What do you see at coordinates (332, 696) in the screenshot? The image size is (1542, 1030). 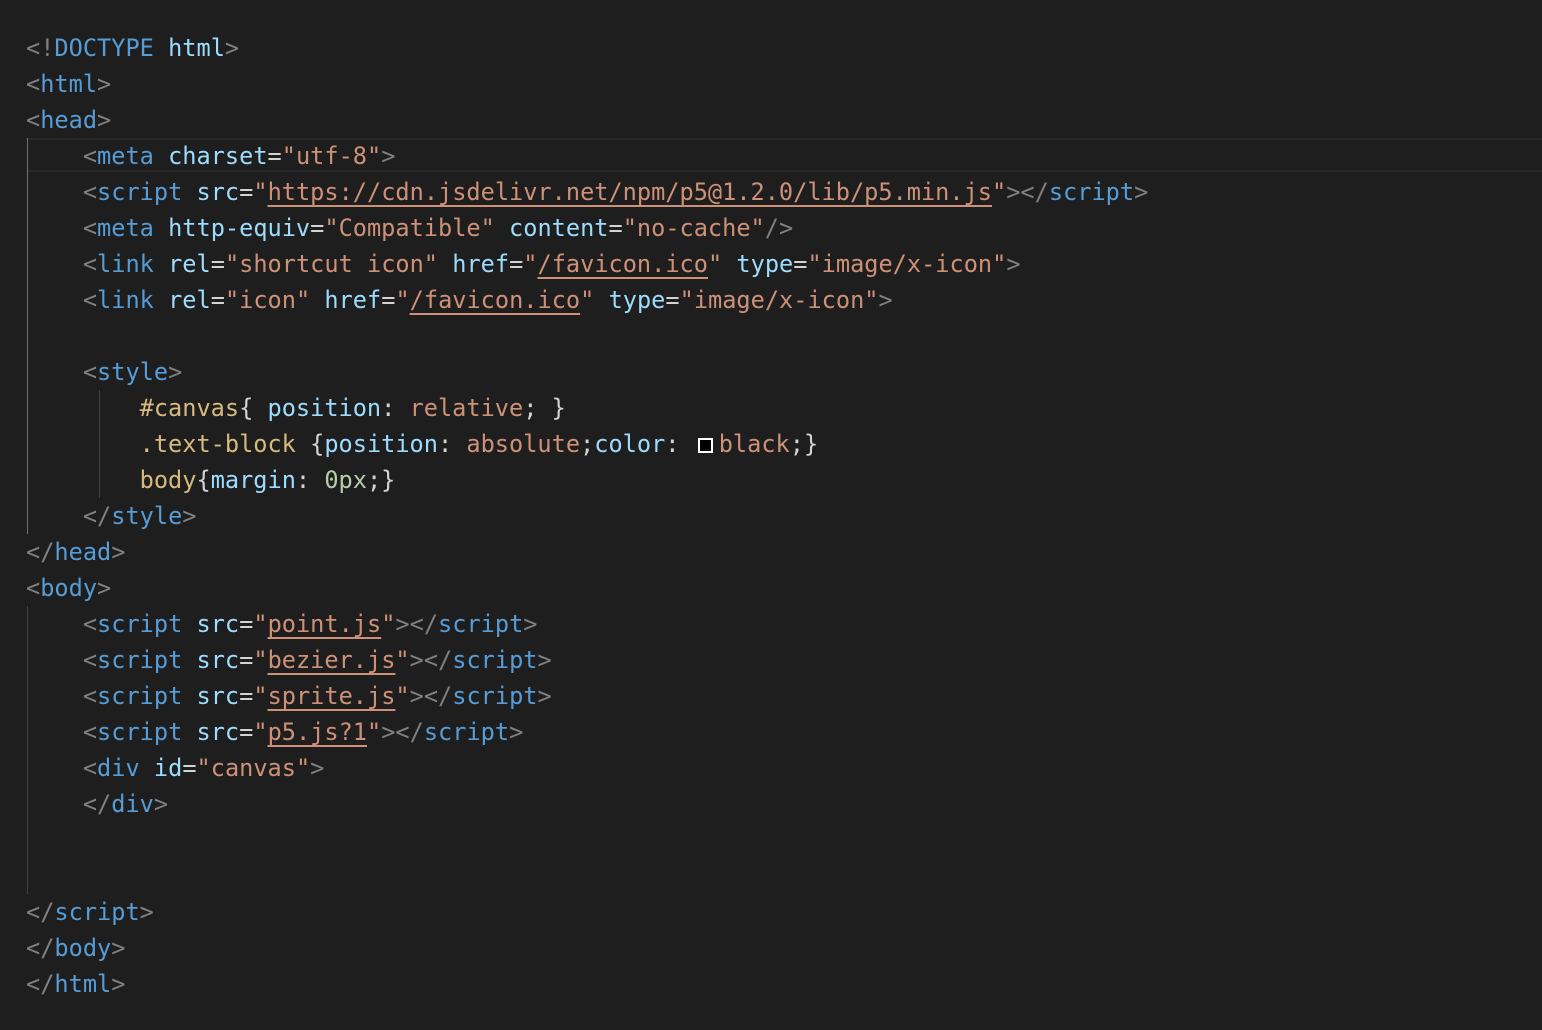 I see `code-token: sprite.js` at bounding box center [332, 696].